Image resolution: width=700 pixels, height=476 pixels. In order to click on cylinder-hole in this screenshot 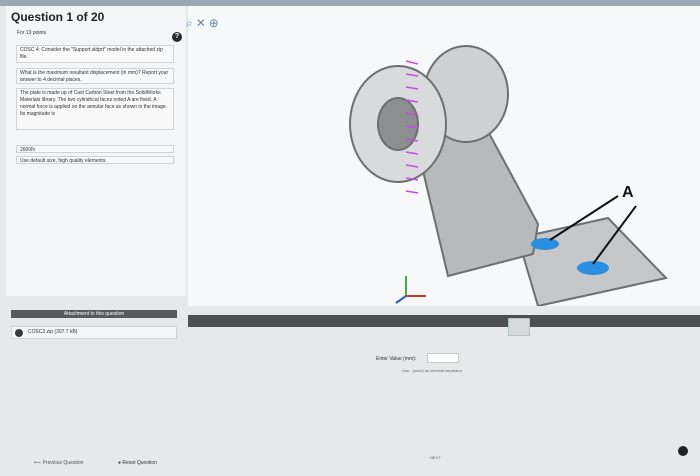, I will do `click(398, 124)`.